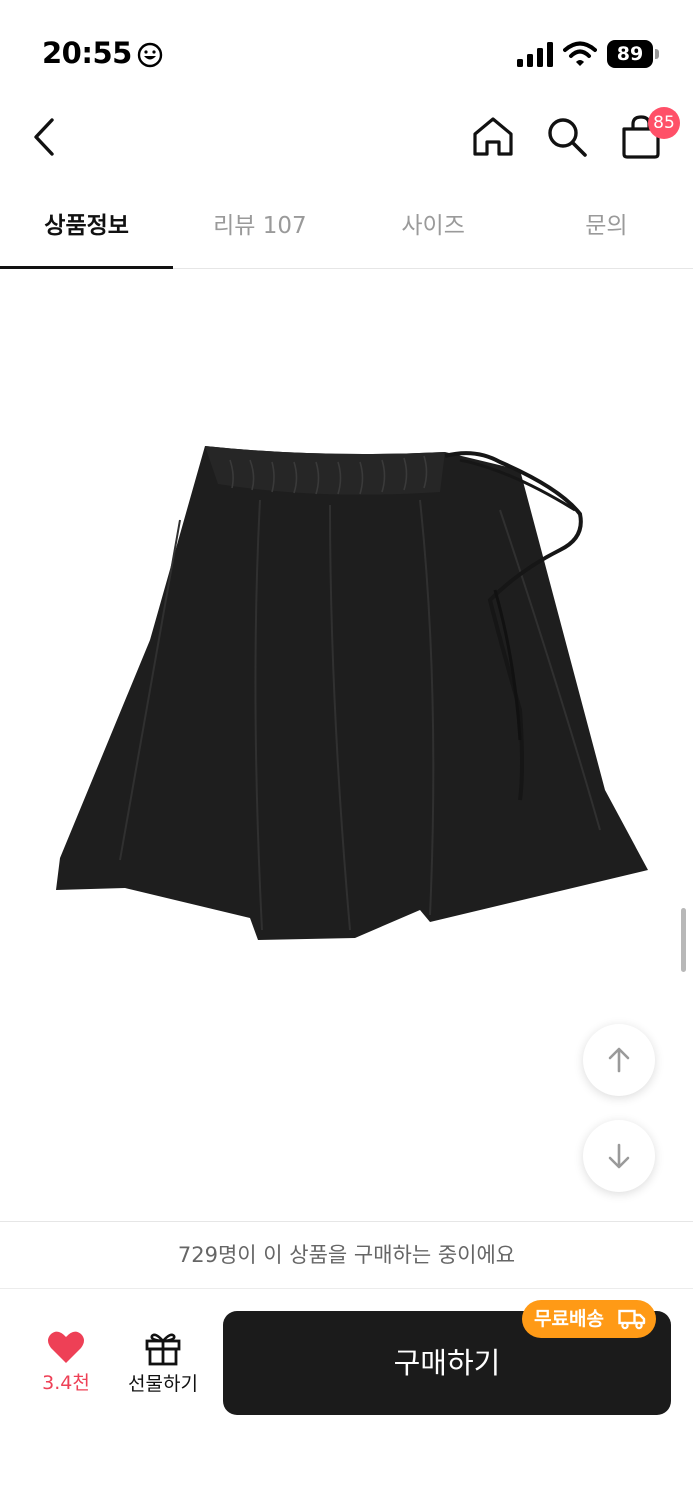 Image resolution: width=693 pixels, height=1500 pixels. I want to click on scroll-down-button, so click(619, 1156).